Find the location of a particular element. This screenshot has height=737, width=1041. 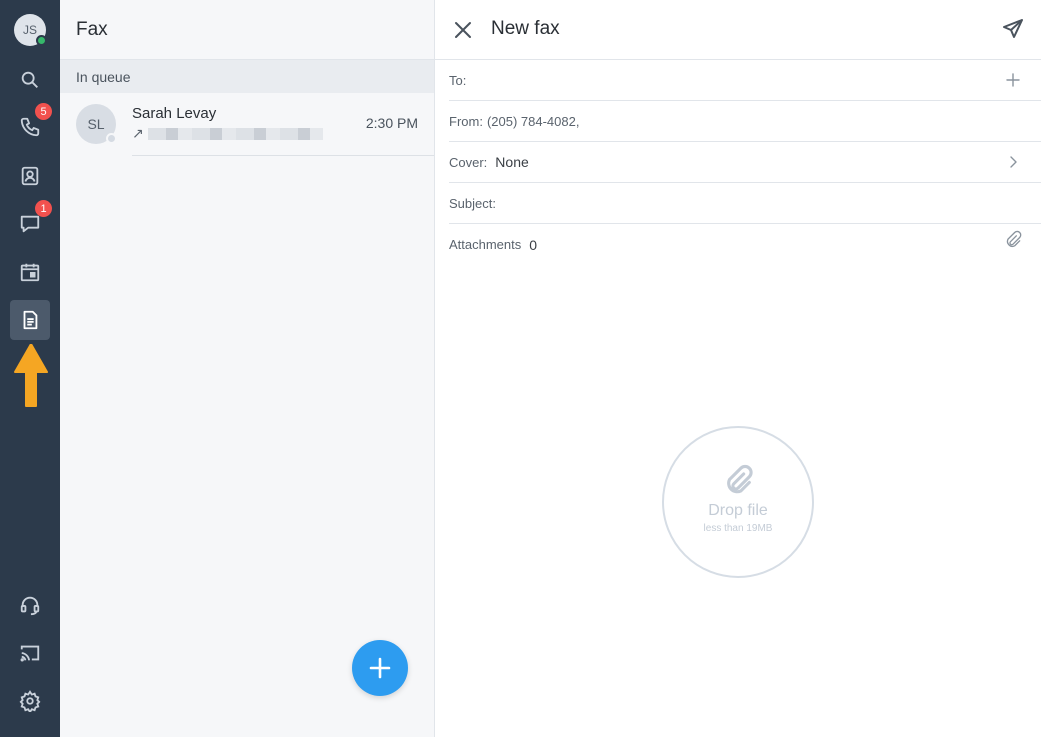

list-title: Fax is located at coordinates (247, 30).